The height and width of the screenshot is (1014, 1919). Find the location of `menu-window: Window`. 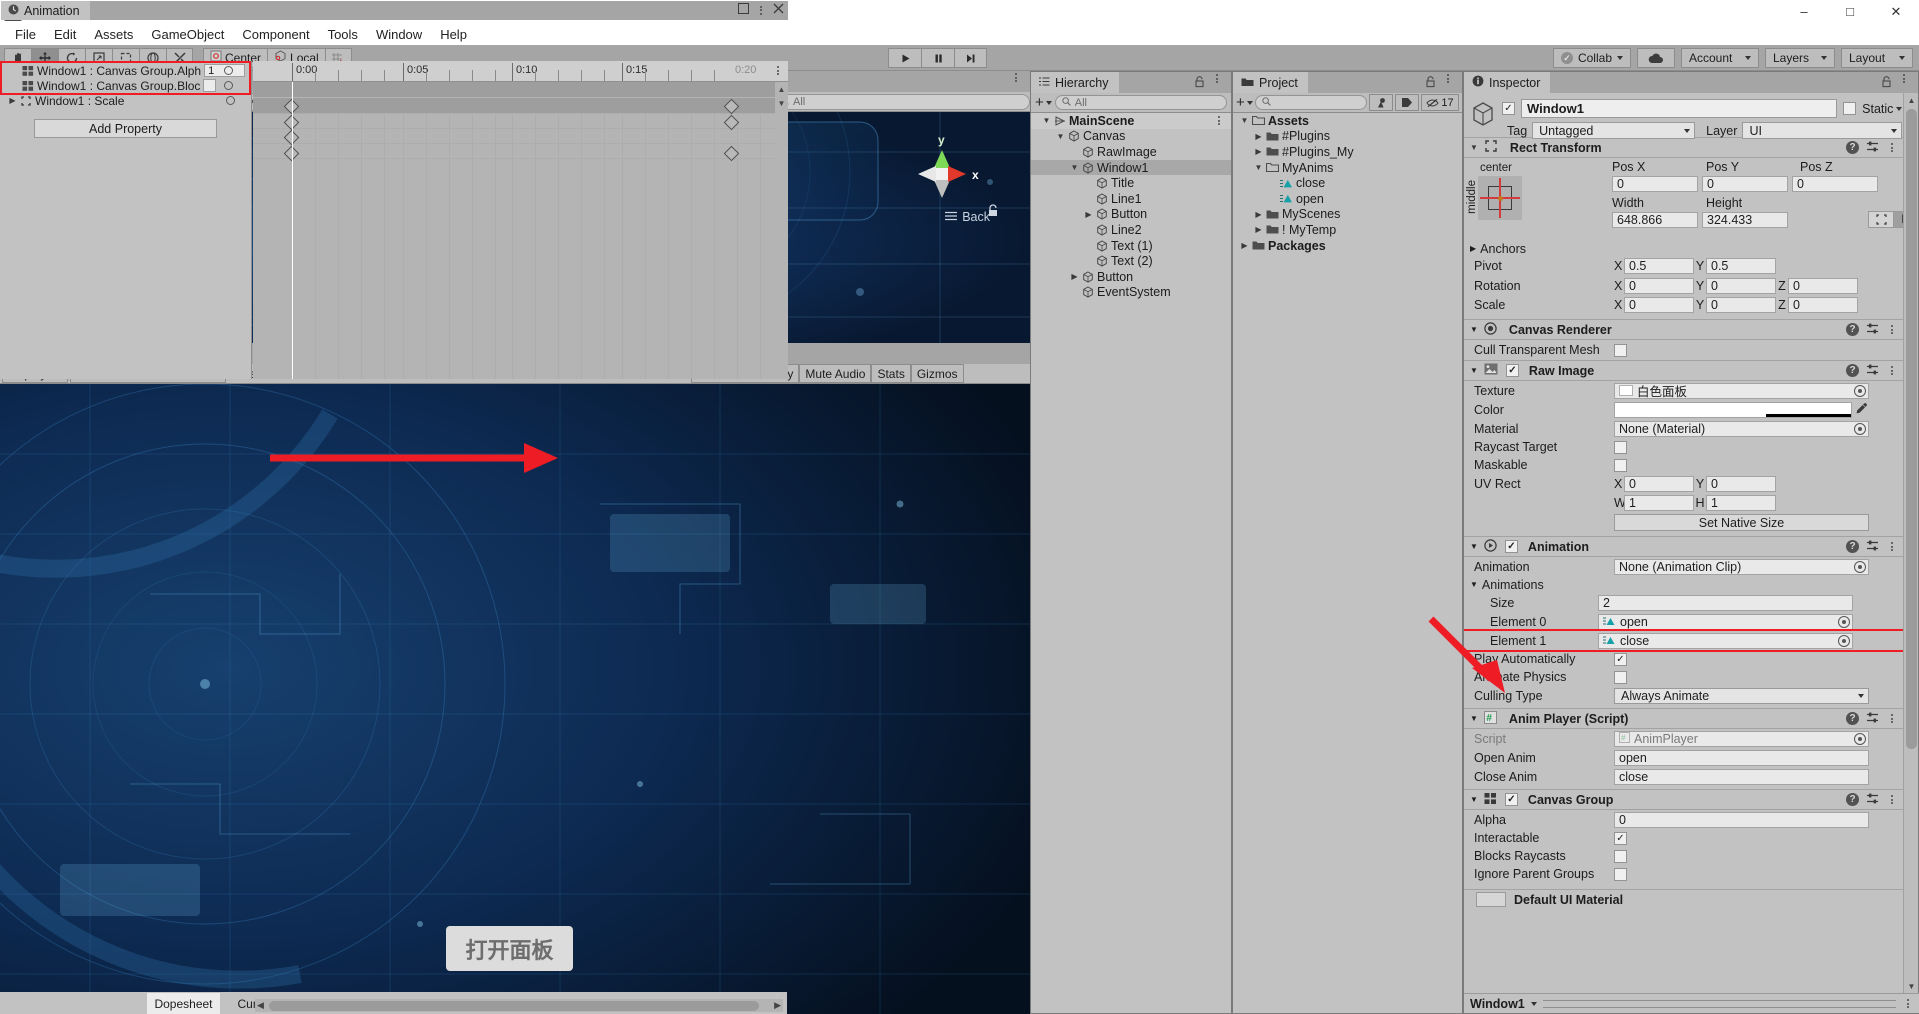

menu-window: Window is located at coordinates (399, 34).